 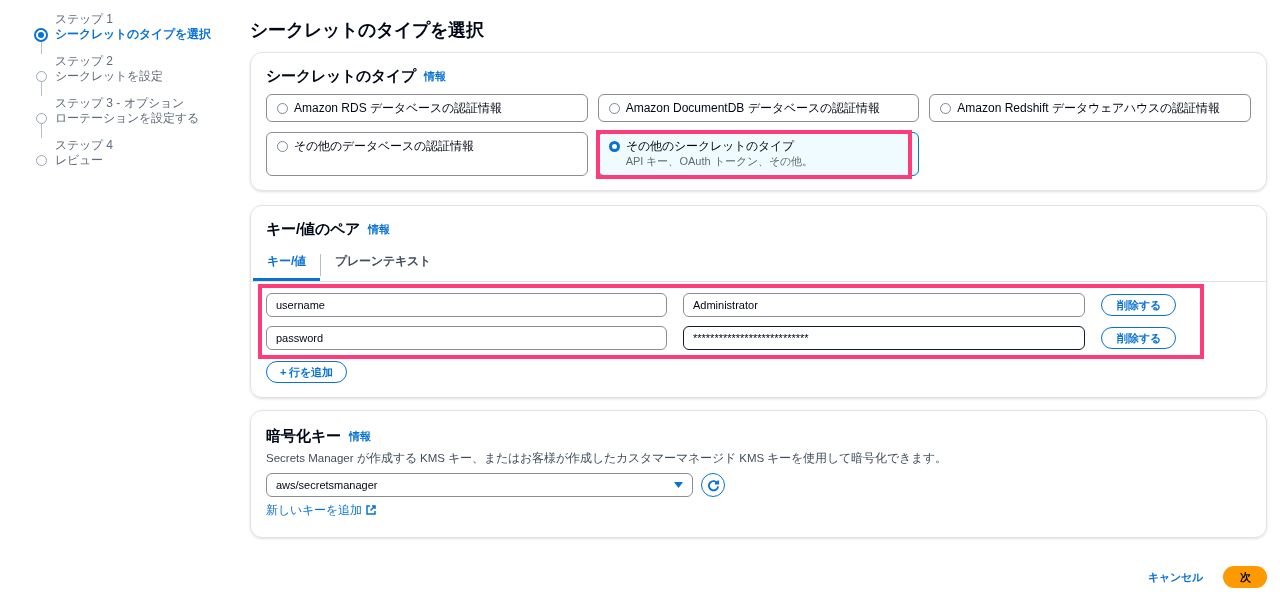 What do you see at coordinates (341, 76) in the screenshot?
I see `section-heading: シークレットのタイプ` at bounding box center [341, 76].